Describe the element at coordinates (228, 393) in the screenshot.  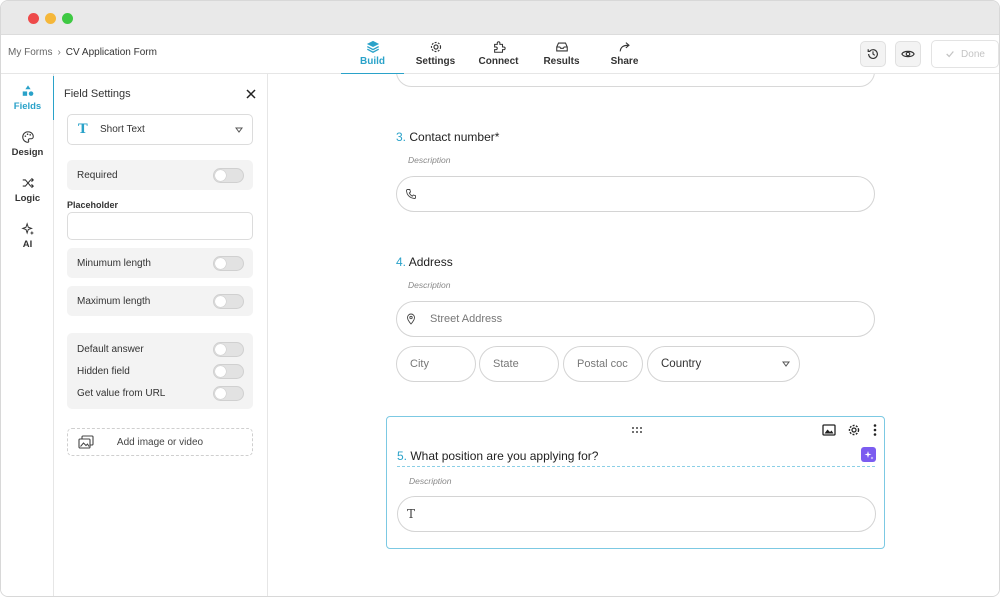
I see `get-value-from-url-toggle` at that location.